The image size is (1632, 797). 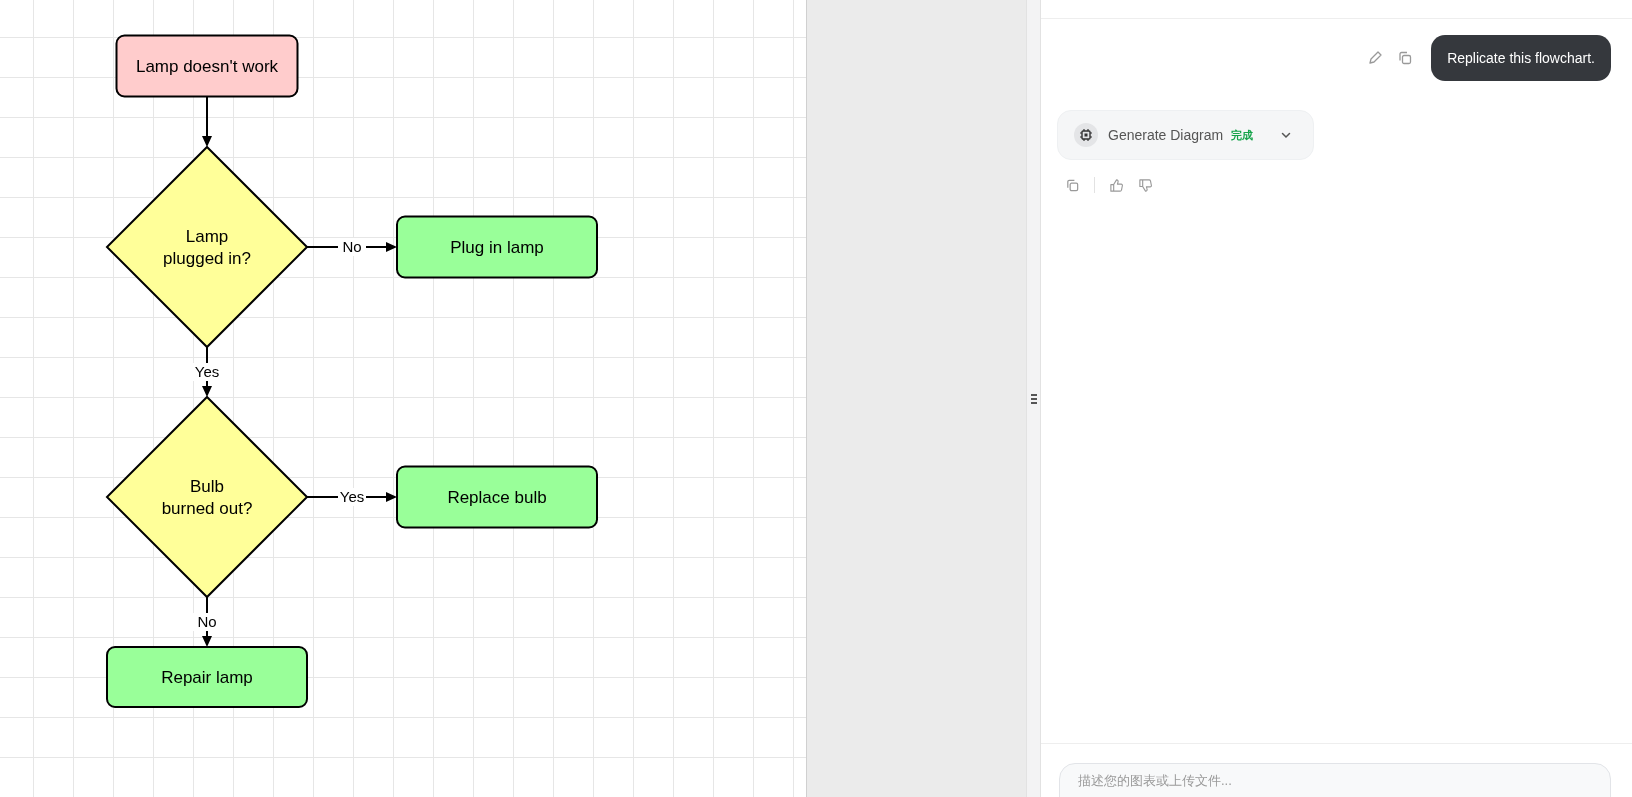 What do you see at coordinates (1086, 135) in the screenshot?
I see `chip-icon` at bounding box center [1086, 135].